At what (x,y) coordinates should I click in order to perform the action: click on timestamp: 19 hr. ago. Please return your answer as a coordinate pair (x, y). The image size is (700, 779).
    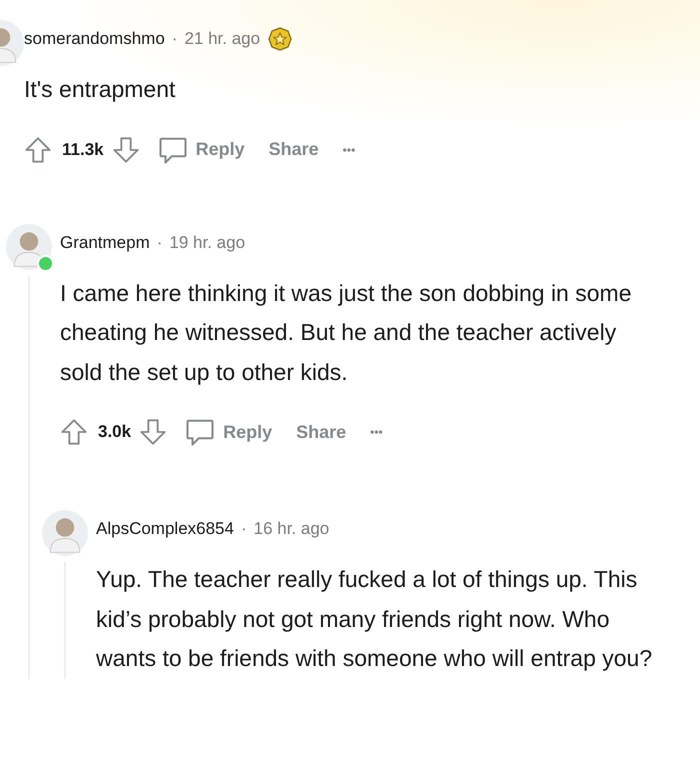
    Looking at the image, I should click on (207, 242).